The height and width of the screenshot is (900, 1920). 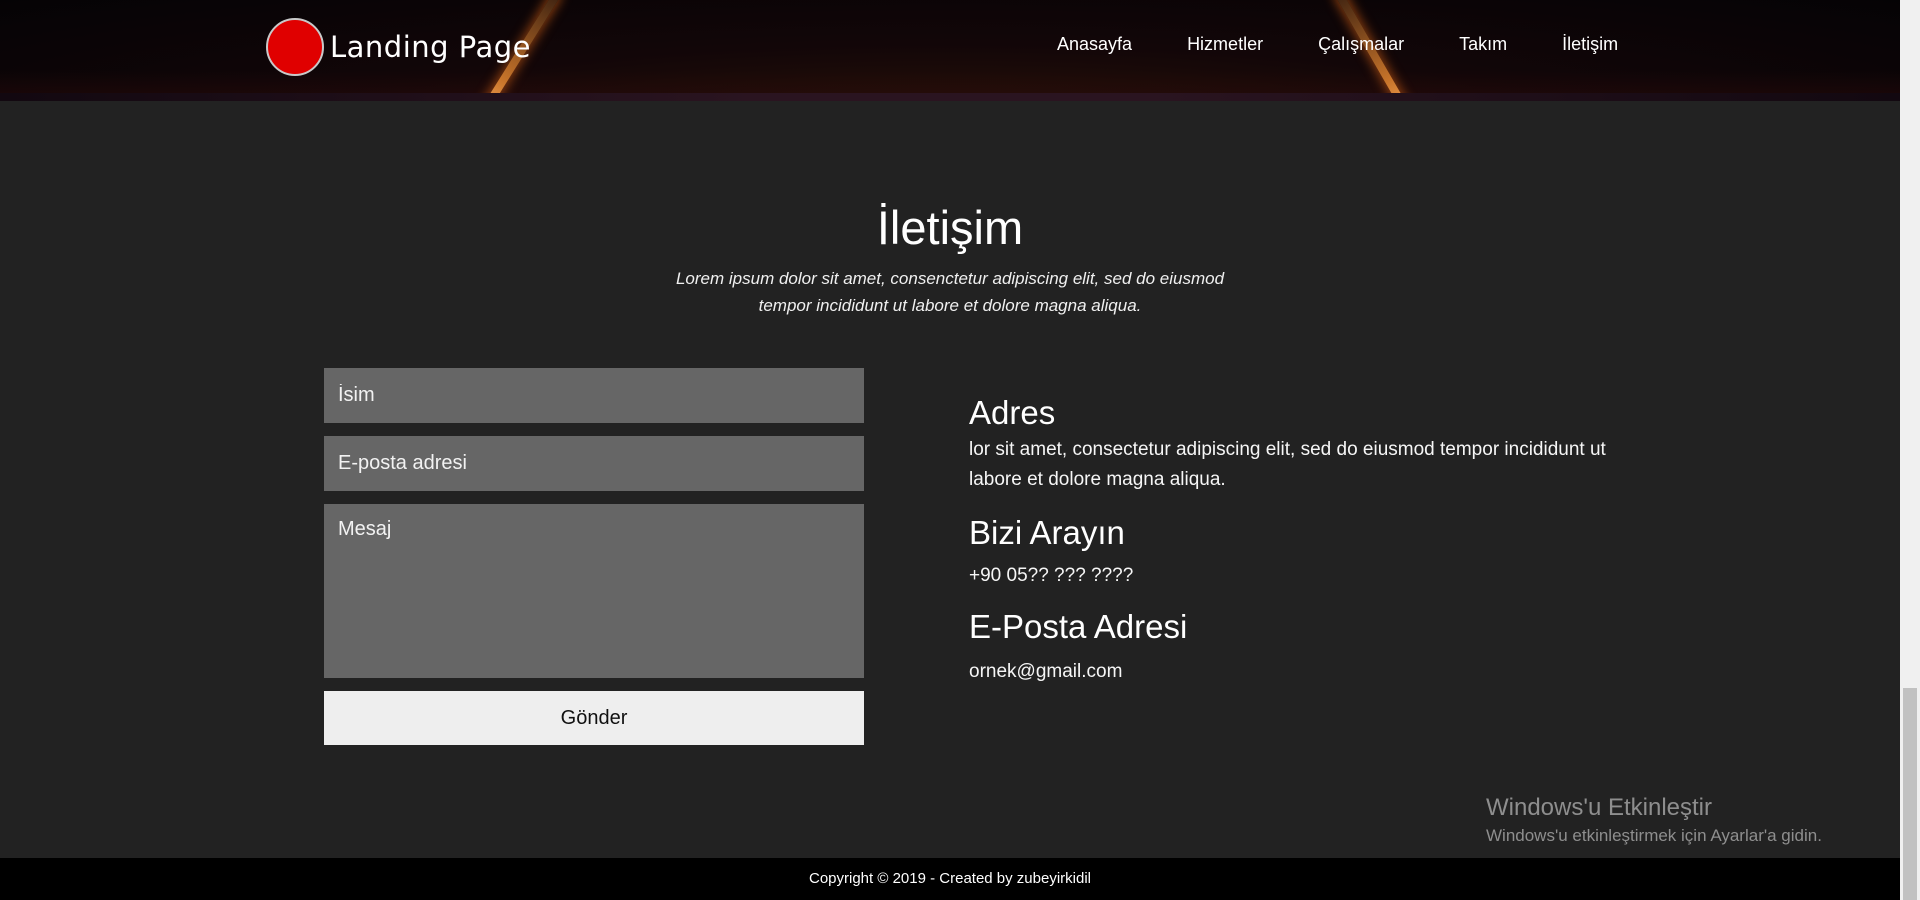 What do you see at coordinates (1051, 575) in the screenshot?
I see `phone-text: +90 05?? ??? ????` at bounding box center [1051, 575].